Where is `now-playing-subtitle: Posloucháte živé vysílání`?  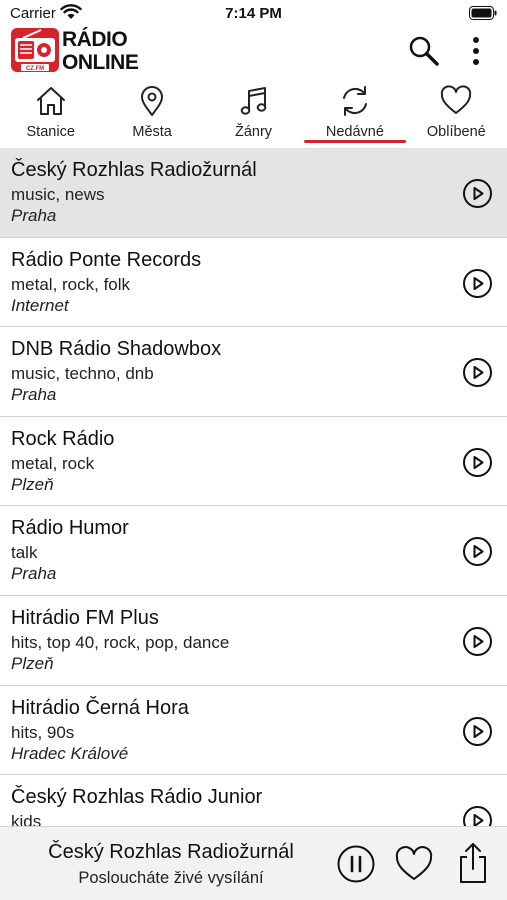
now-playing-subtitle: Posloucháte živé vysílání is located at coordinates (171, 878).